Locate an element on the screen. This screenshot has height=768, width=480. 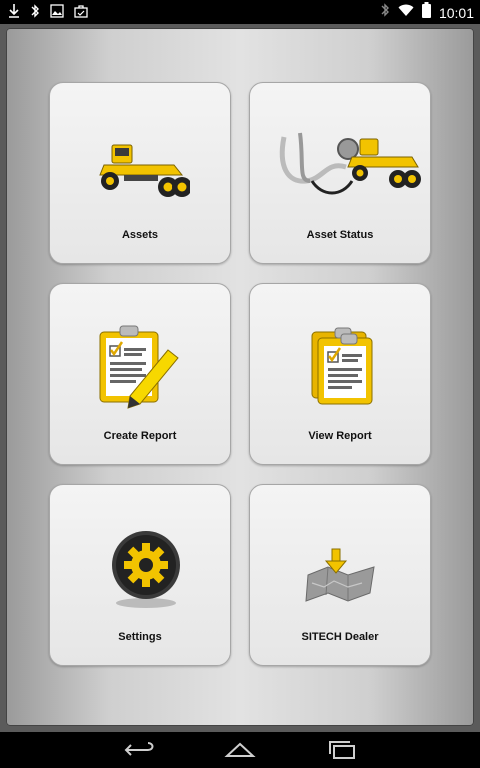
asset-status-tile: Asset Status is located at coordinates (340, 173).